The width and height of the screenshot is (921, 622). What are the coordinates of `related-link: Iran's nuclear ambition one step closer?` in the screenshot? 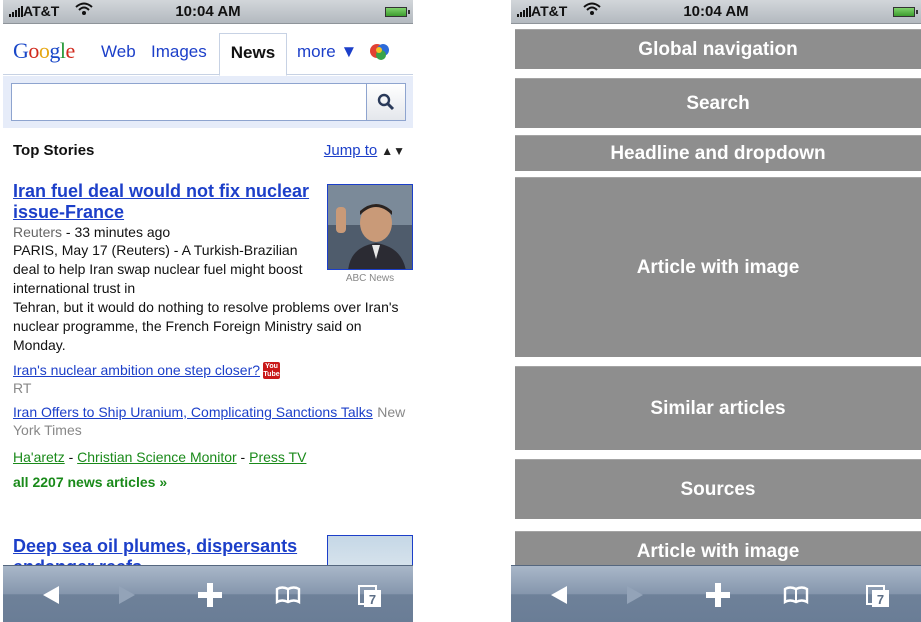 It's located at (136, 370).